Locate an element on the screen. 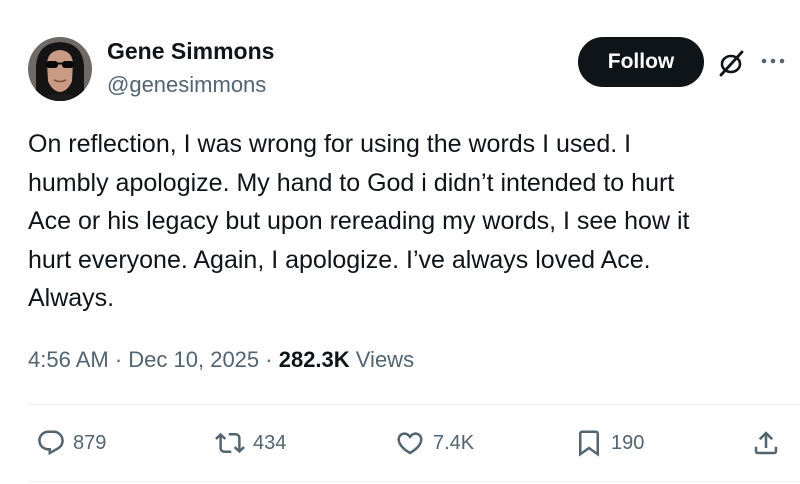  share-icon is located at coordinates (766, 443).